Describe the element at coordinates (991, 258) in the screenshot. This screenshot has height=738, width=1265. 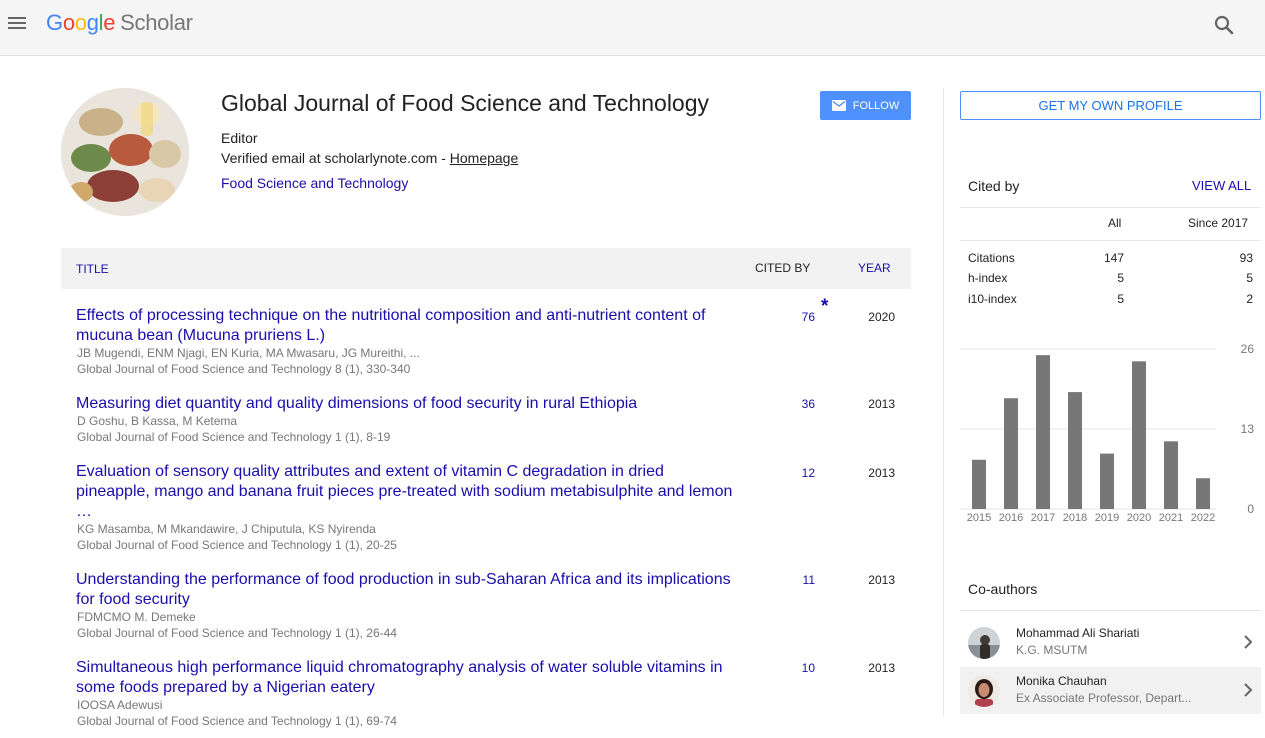
I see `stat-label: Citations` at that location.